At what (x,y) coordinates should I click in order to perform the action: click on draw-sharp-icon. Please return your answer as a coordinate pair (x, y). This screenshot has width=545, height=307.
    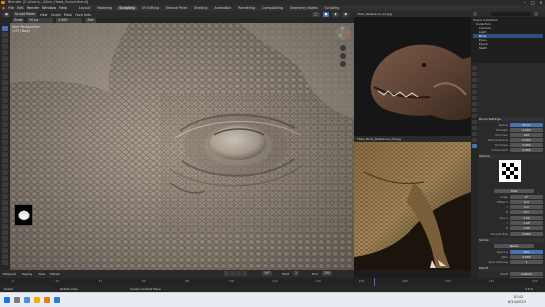
    Looking at the image, I should click on (5, 34).